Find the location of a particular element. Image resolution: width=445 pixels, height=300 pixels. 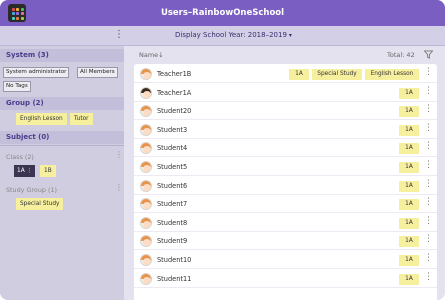

study-group-section-title: Study Group (1) is located at coordinates (32, 190).